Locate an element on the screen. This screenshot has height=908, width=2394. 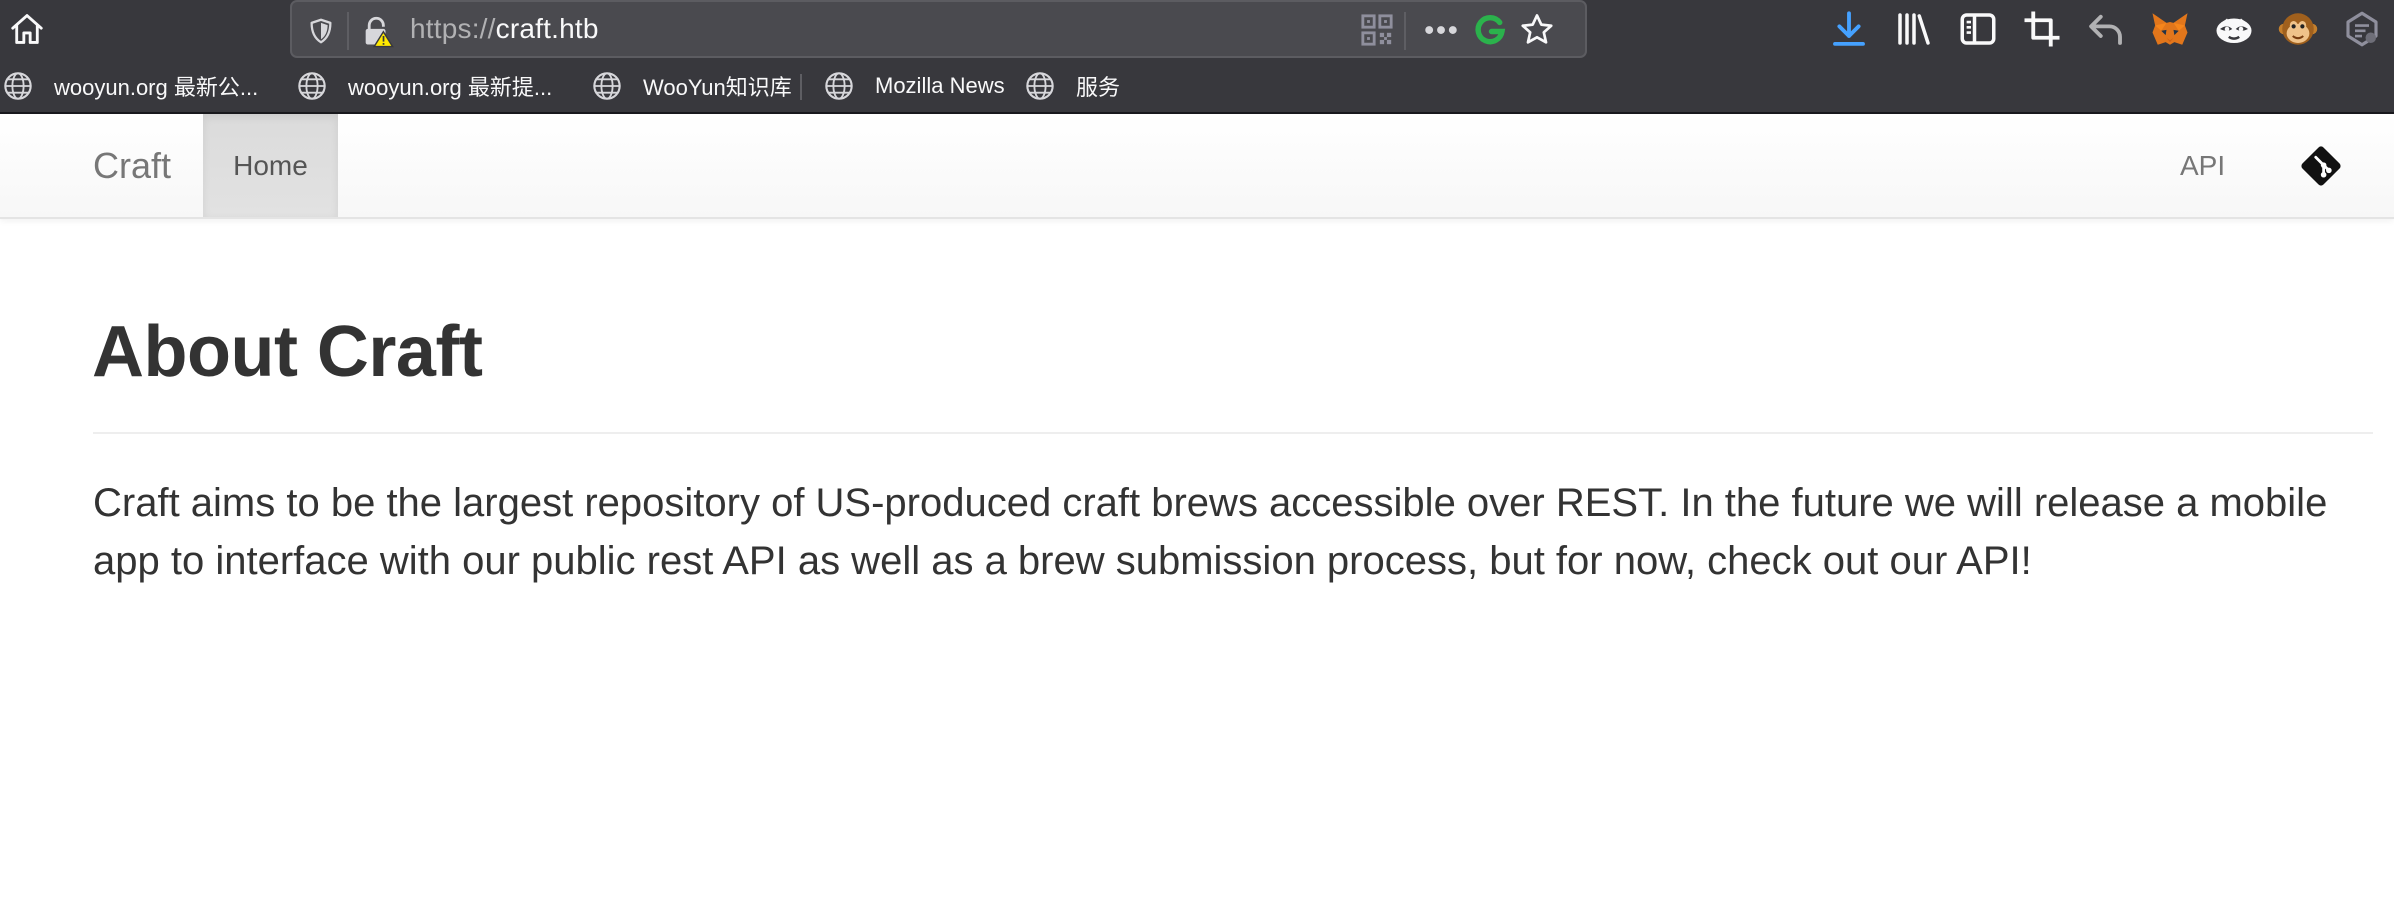
grammarly-icon is located at coordinates (1490, 30).